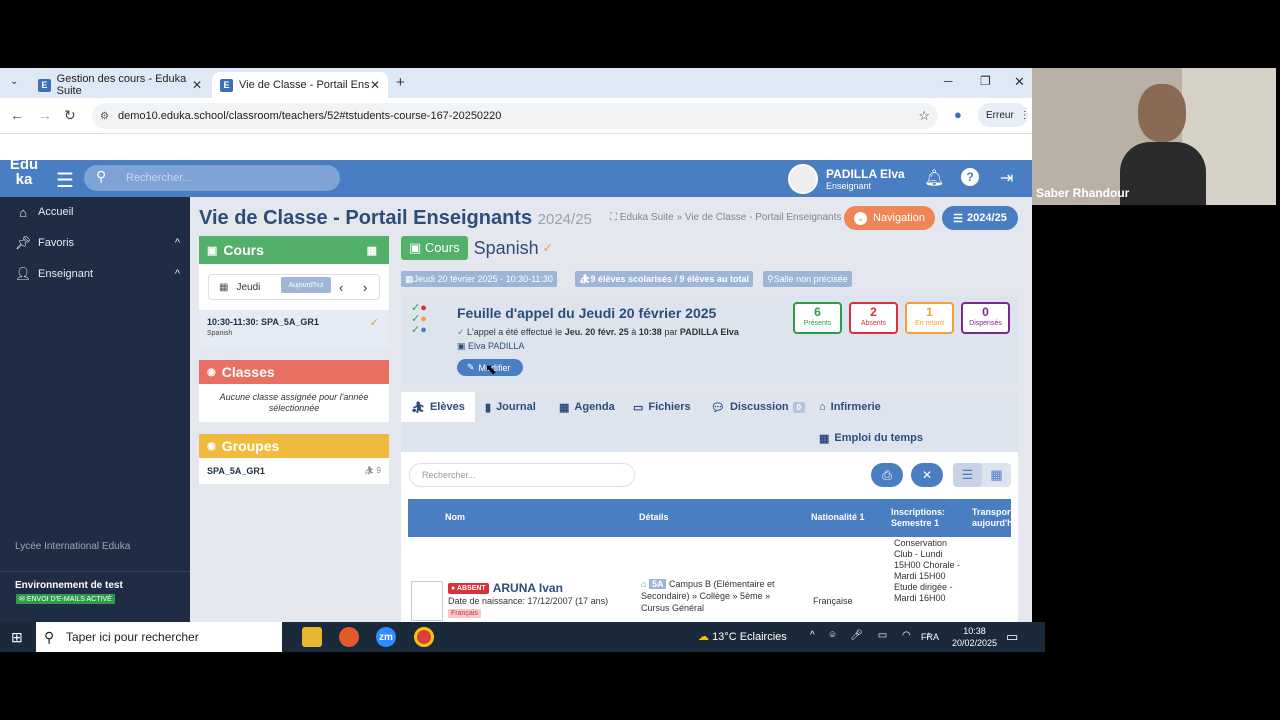 This screenshot has width=1280, height=720. I want to click on browser-tab-gestion: E Gestion des cours - Eduka Suite ✕, so click(120, 85).